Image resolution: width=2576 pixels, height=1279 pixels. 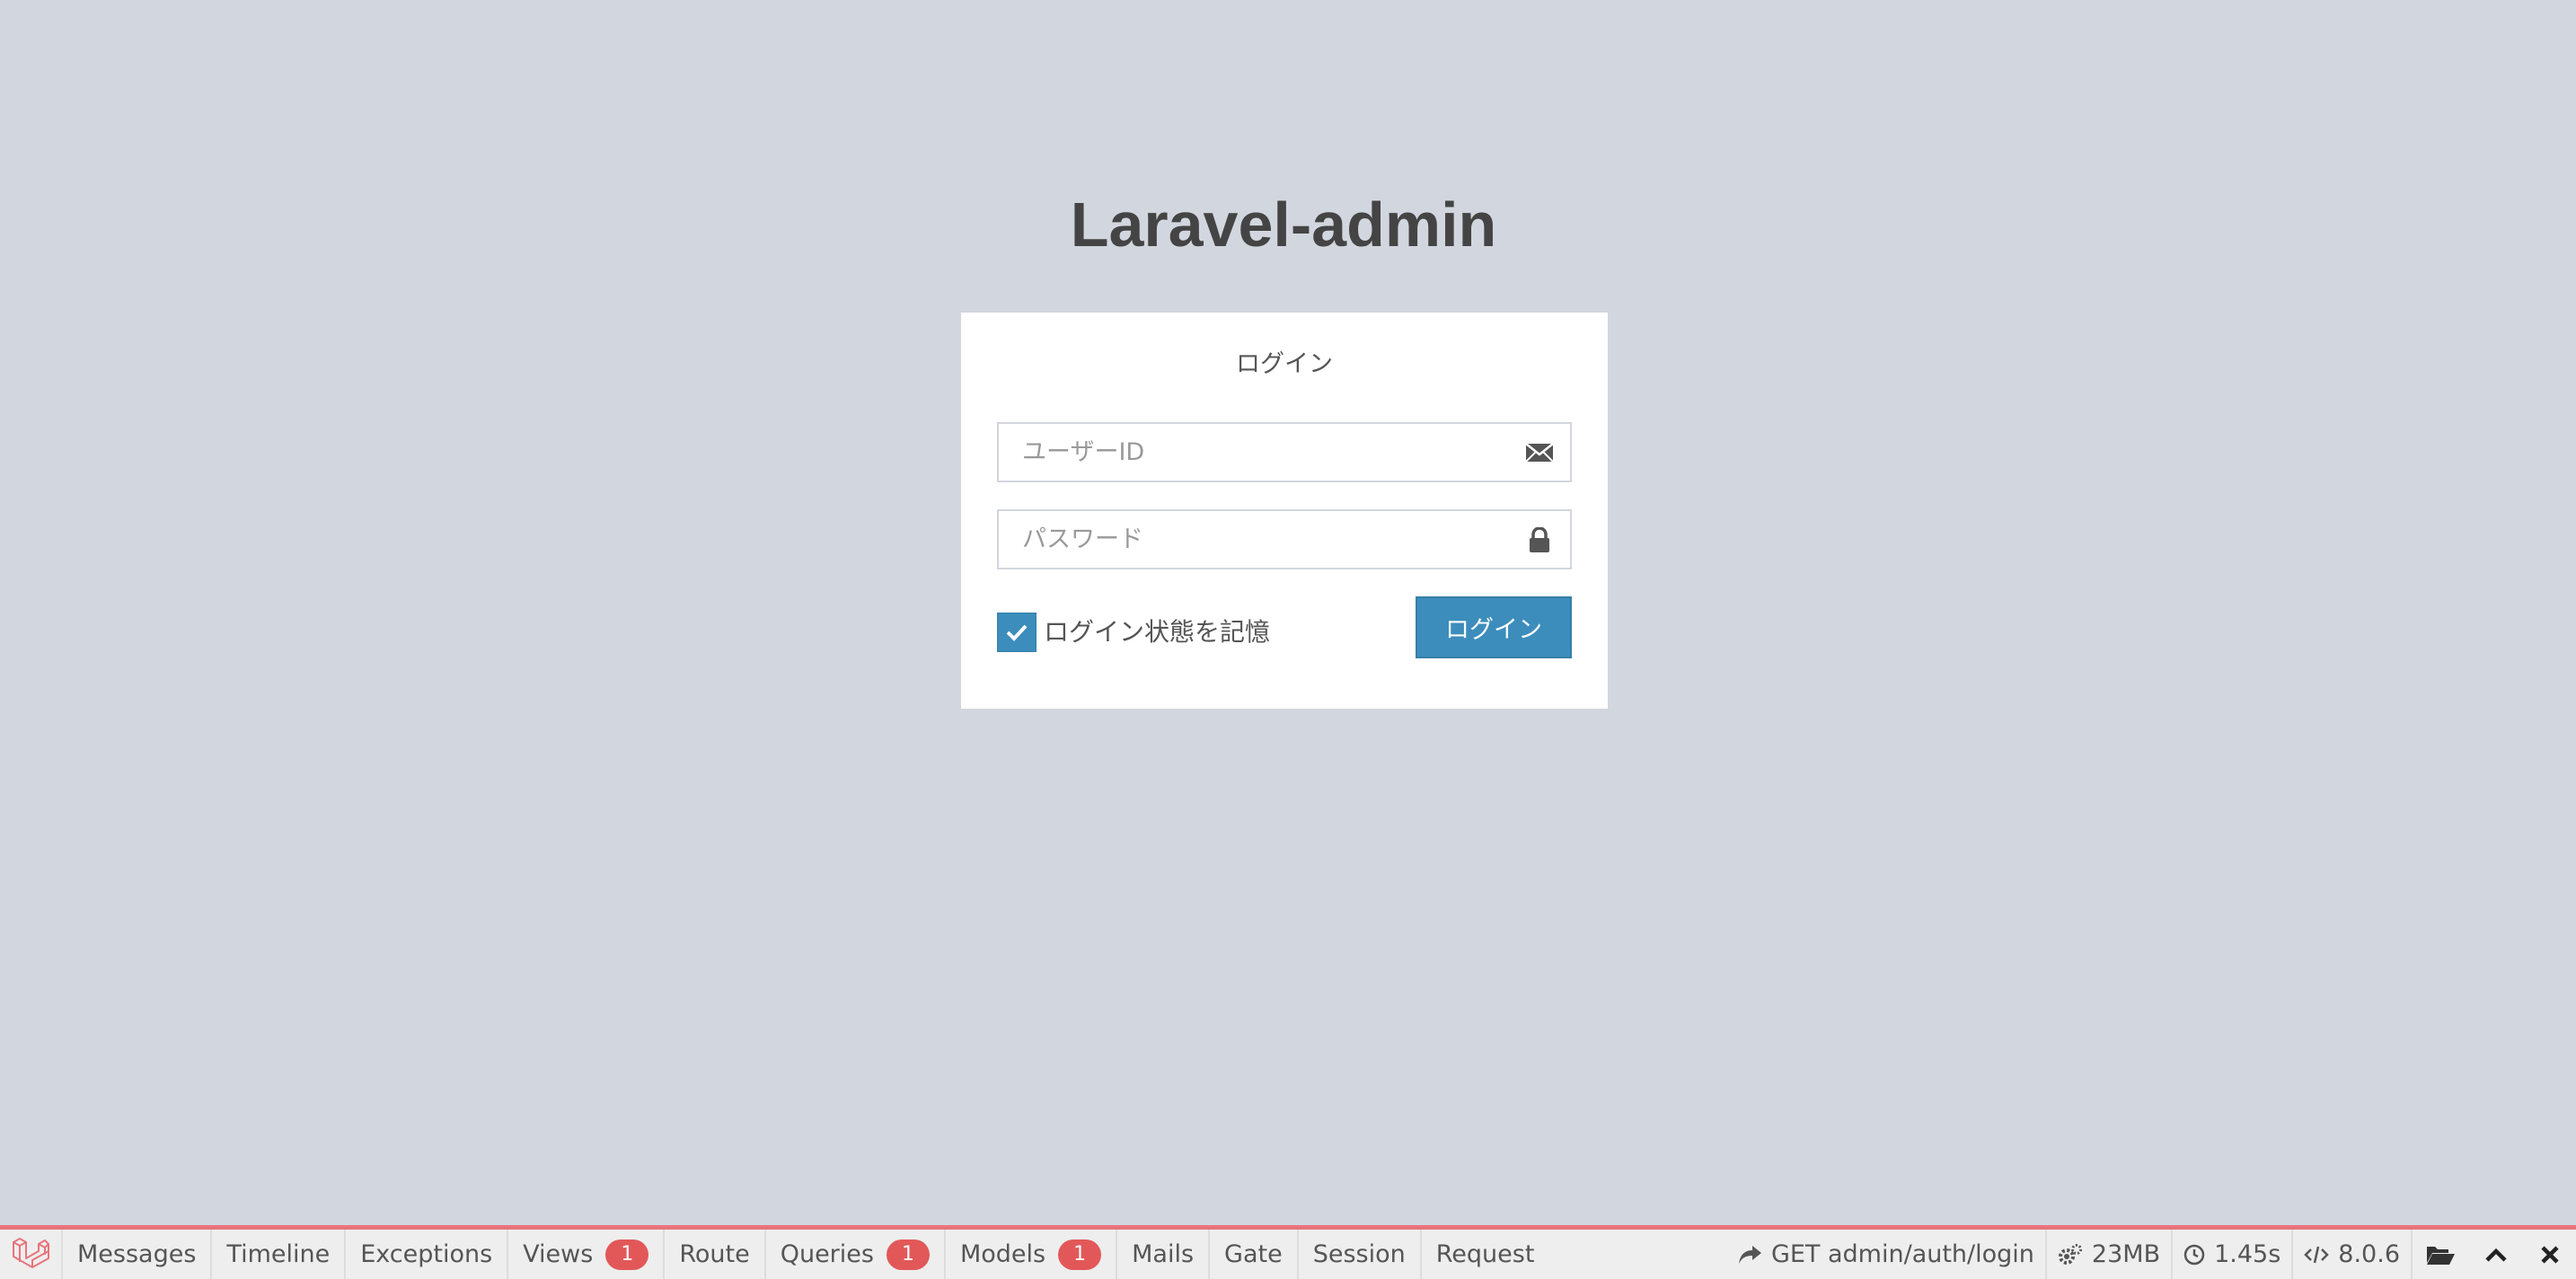 I want to click on php-version: 8.0.6, so click(x=2369, y=1254).